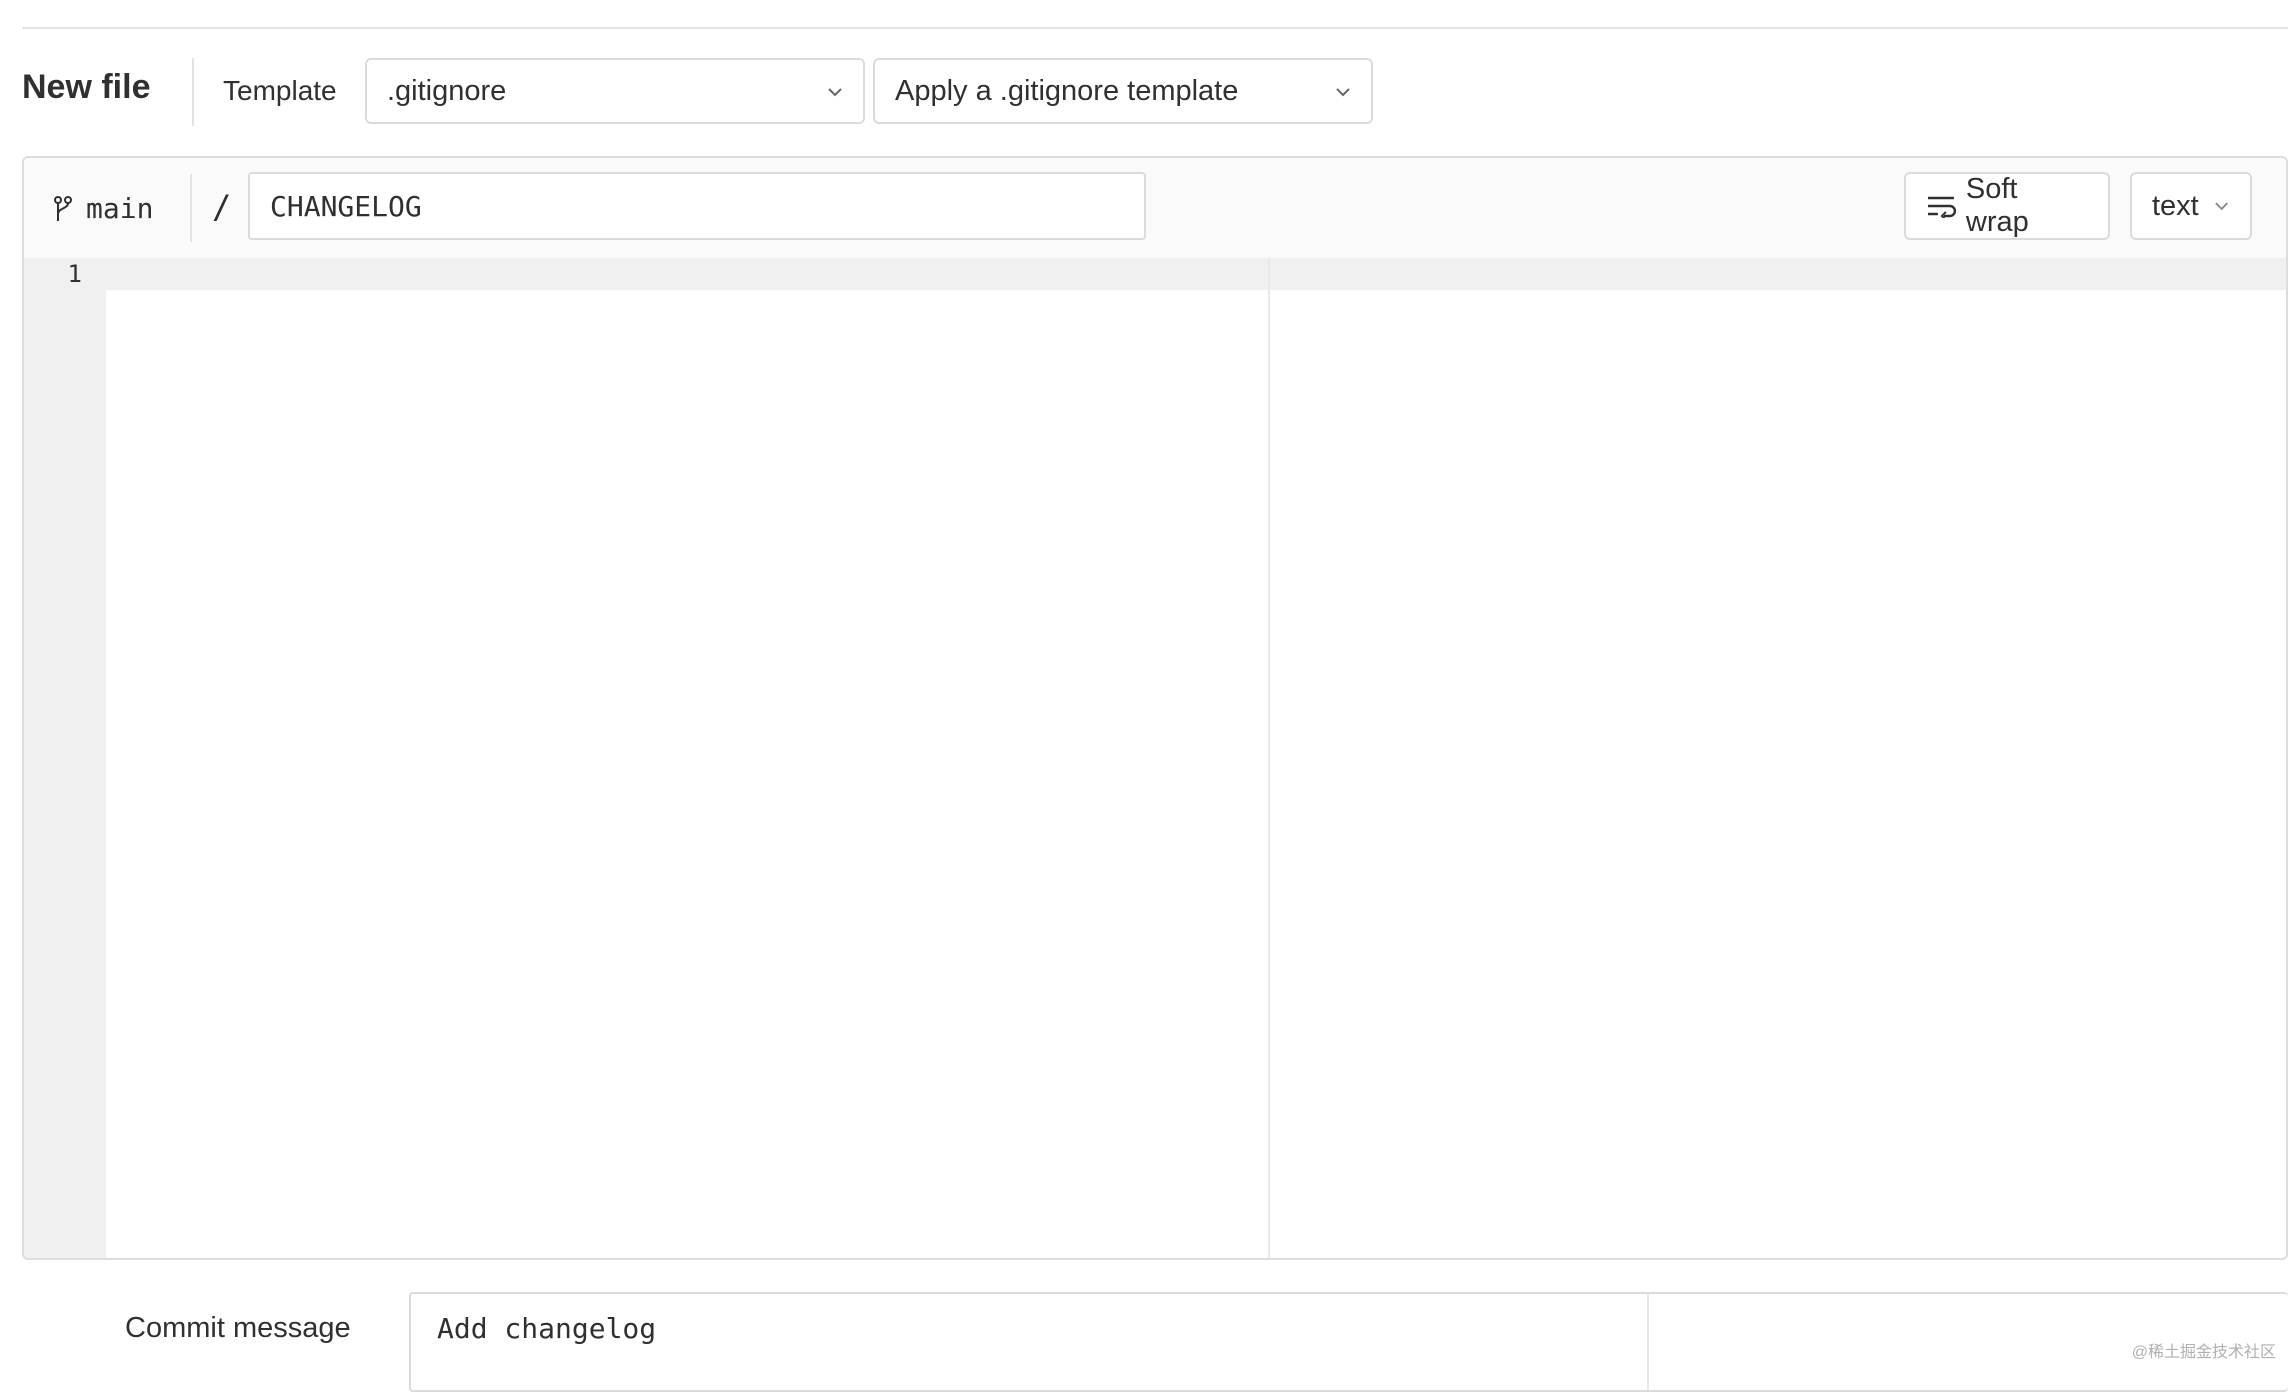 This screenshot has height=1392, width=2288. Describe the element at coordinates (1269, 758) in the screenshot. I see `print-margin` at that location.